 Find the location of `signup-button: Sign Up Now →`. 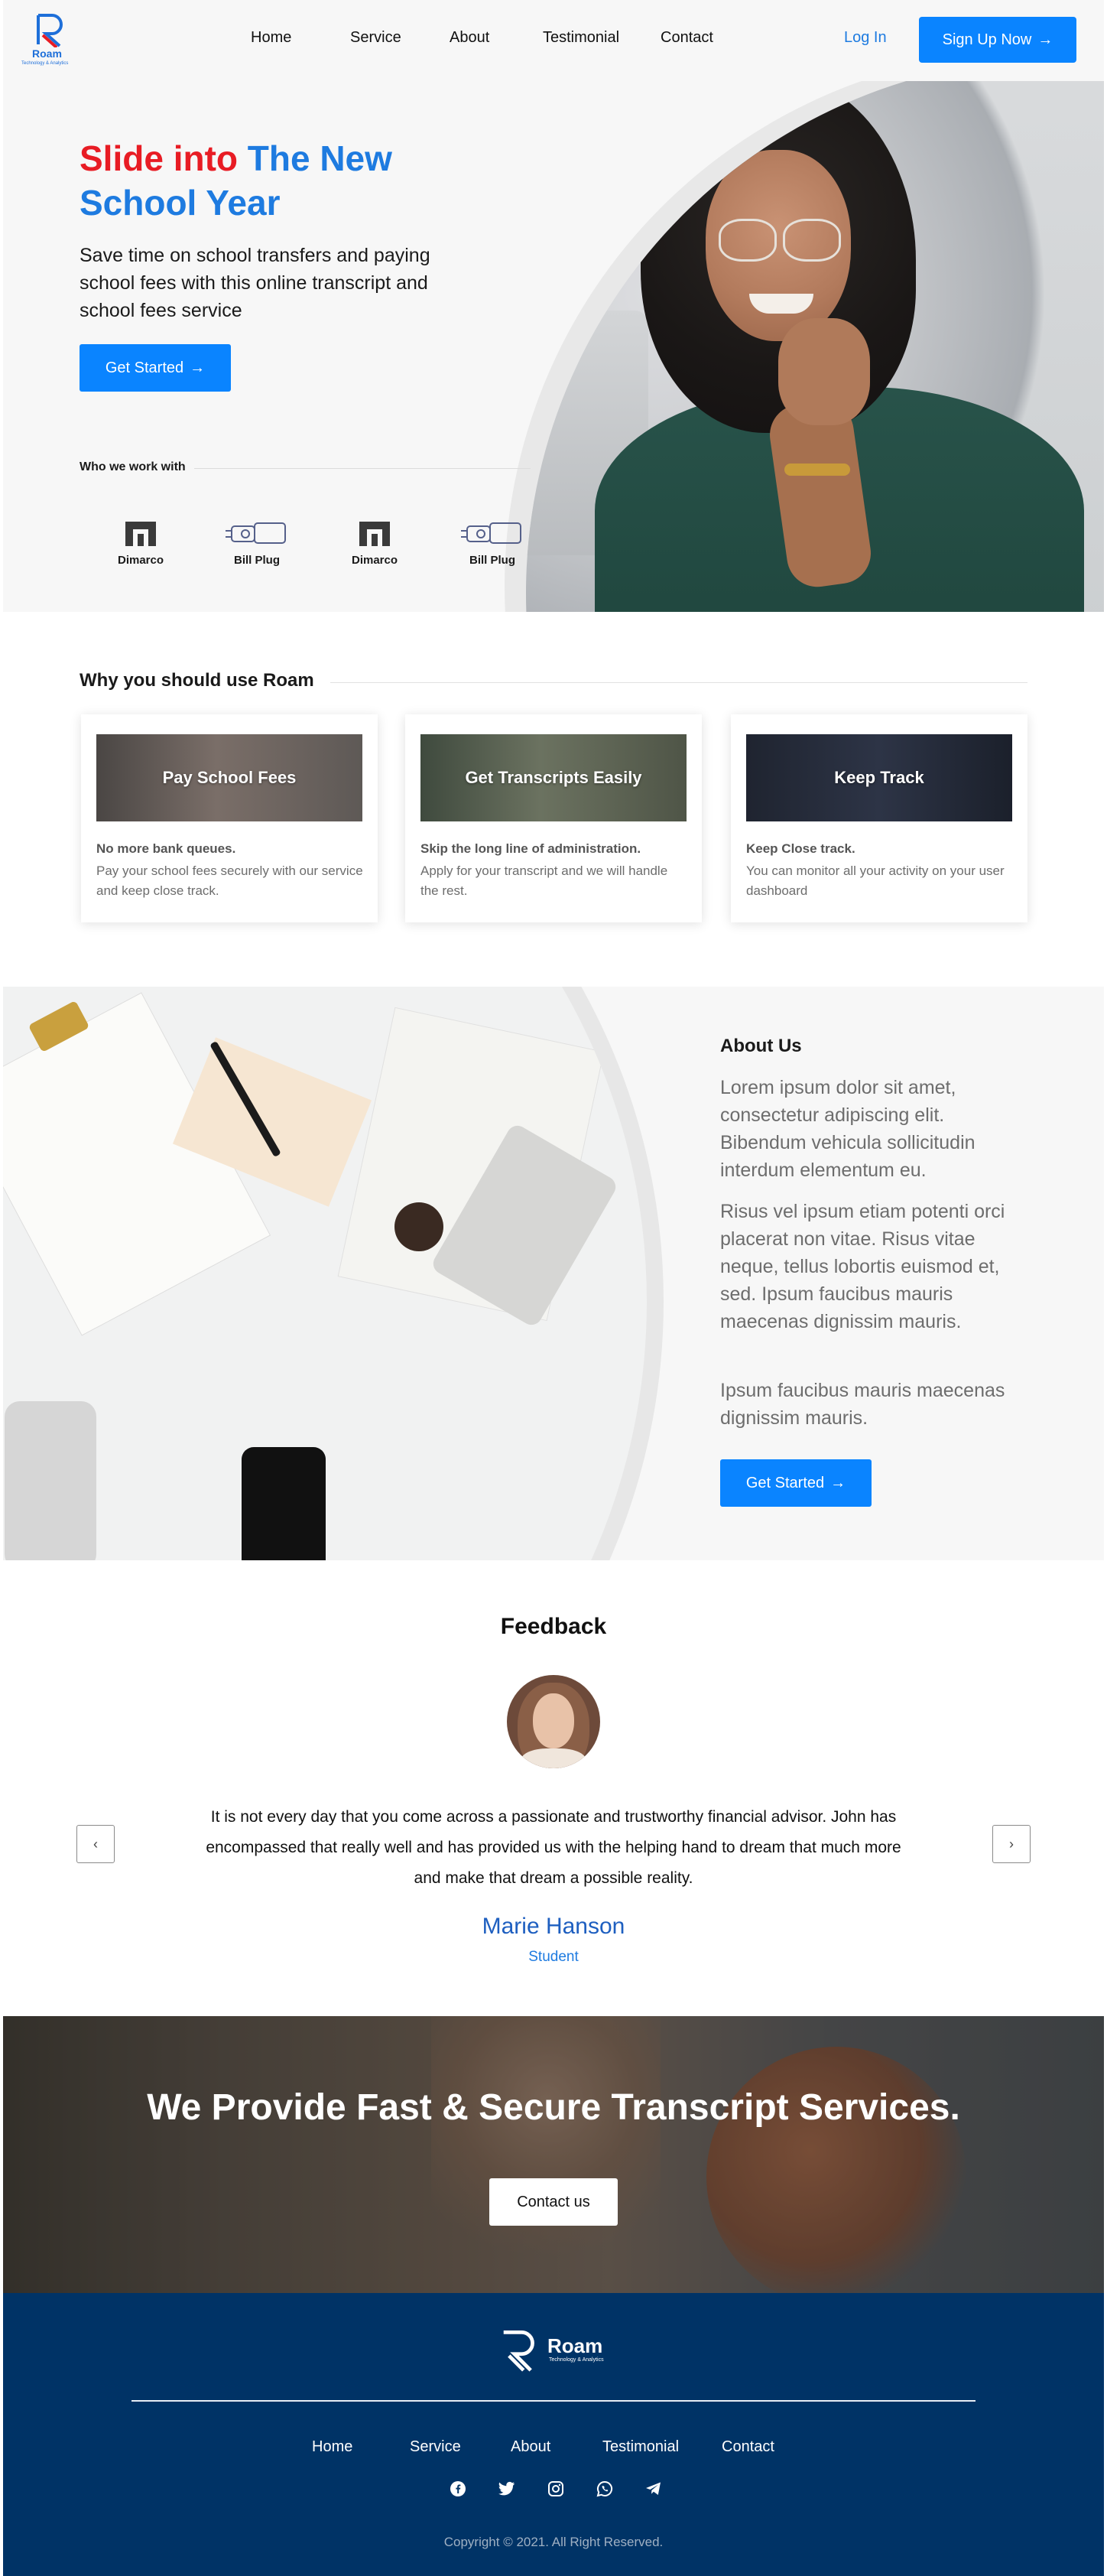

signup-button: Sign Up Now → is located at coordinates (997, 40).